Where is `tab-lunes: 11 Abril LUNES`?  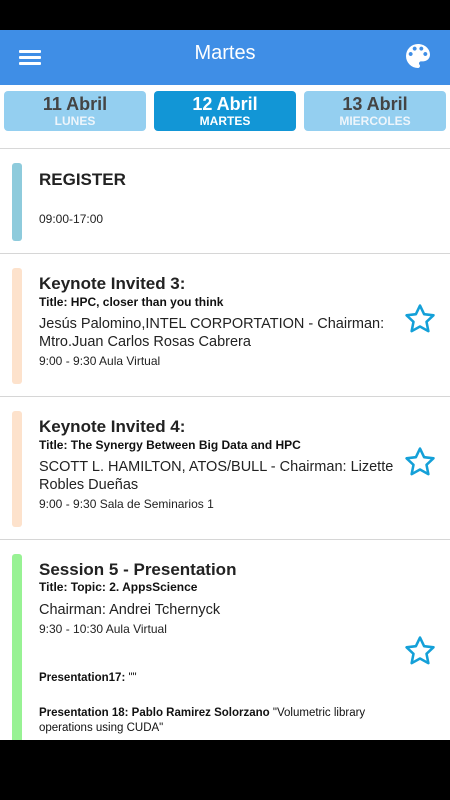 tab-lunes: 11 Abril LUNES is located at coordinates (75, 111).